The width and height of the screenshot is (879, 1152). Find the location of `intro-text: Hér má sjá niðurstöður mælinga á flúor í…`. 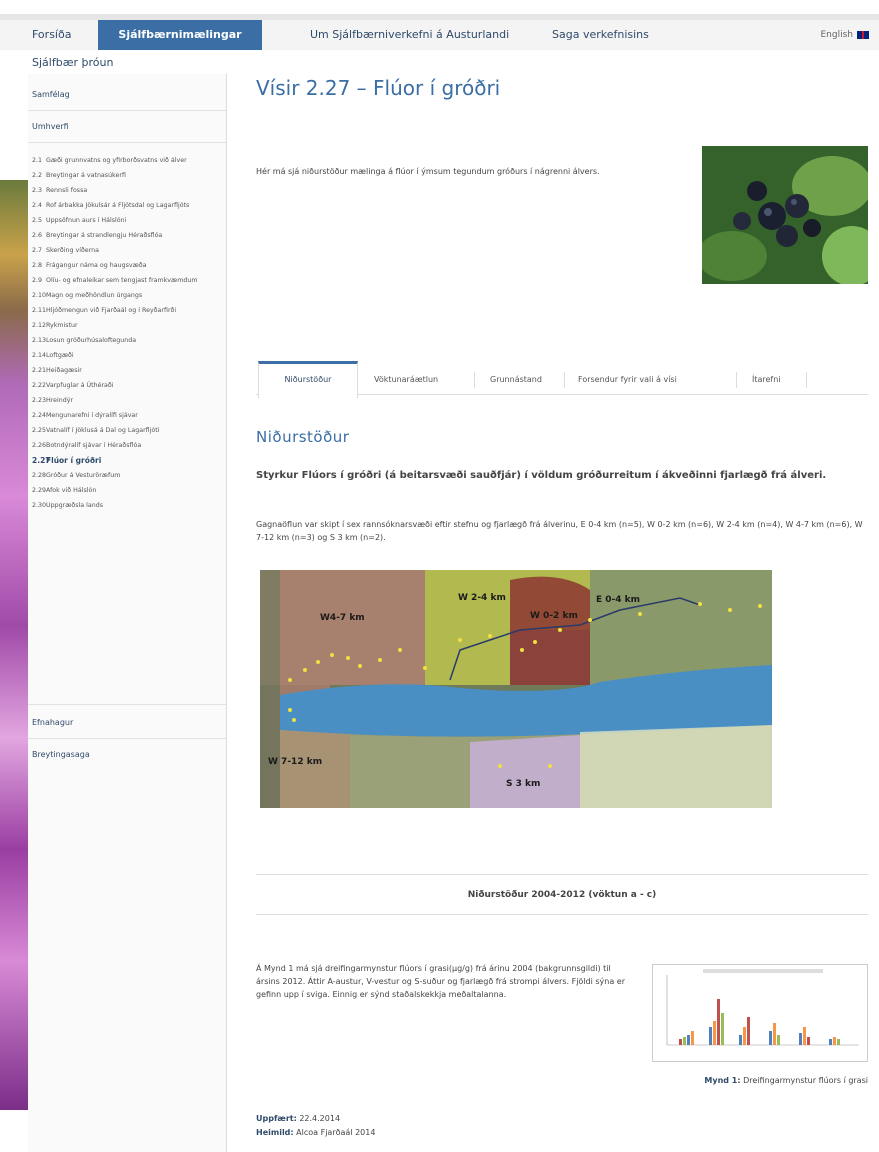

intro-text: Hér má sjá niðurstöður mælinga á flúor í… is located at coordinates (428, 171).